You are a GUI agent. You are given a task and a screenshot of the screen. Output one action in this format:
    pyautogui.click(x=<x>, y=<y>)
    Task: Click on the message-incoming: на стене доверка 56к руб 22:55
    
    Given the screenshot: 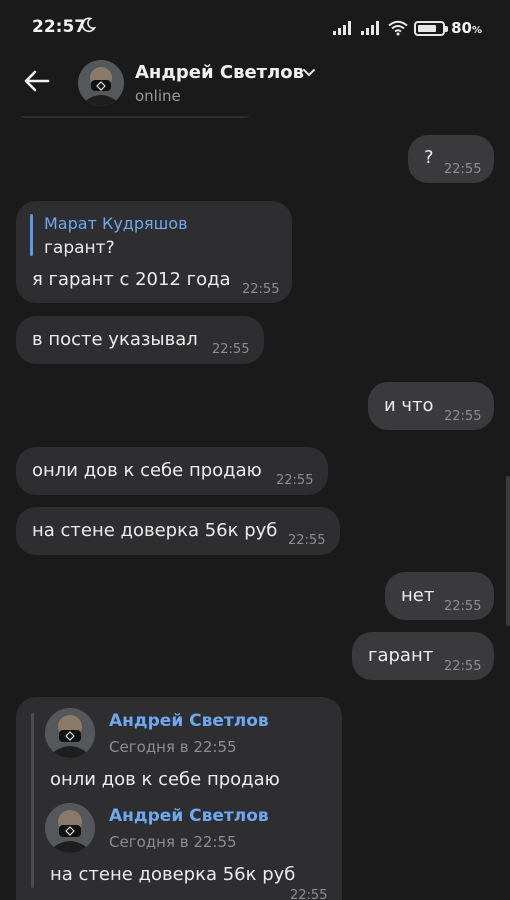 What is the action you would take?
    pyautogui.click(x=178, y=531)
    